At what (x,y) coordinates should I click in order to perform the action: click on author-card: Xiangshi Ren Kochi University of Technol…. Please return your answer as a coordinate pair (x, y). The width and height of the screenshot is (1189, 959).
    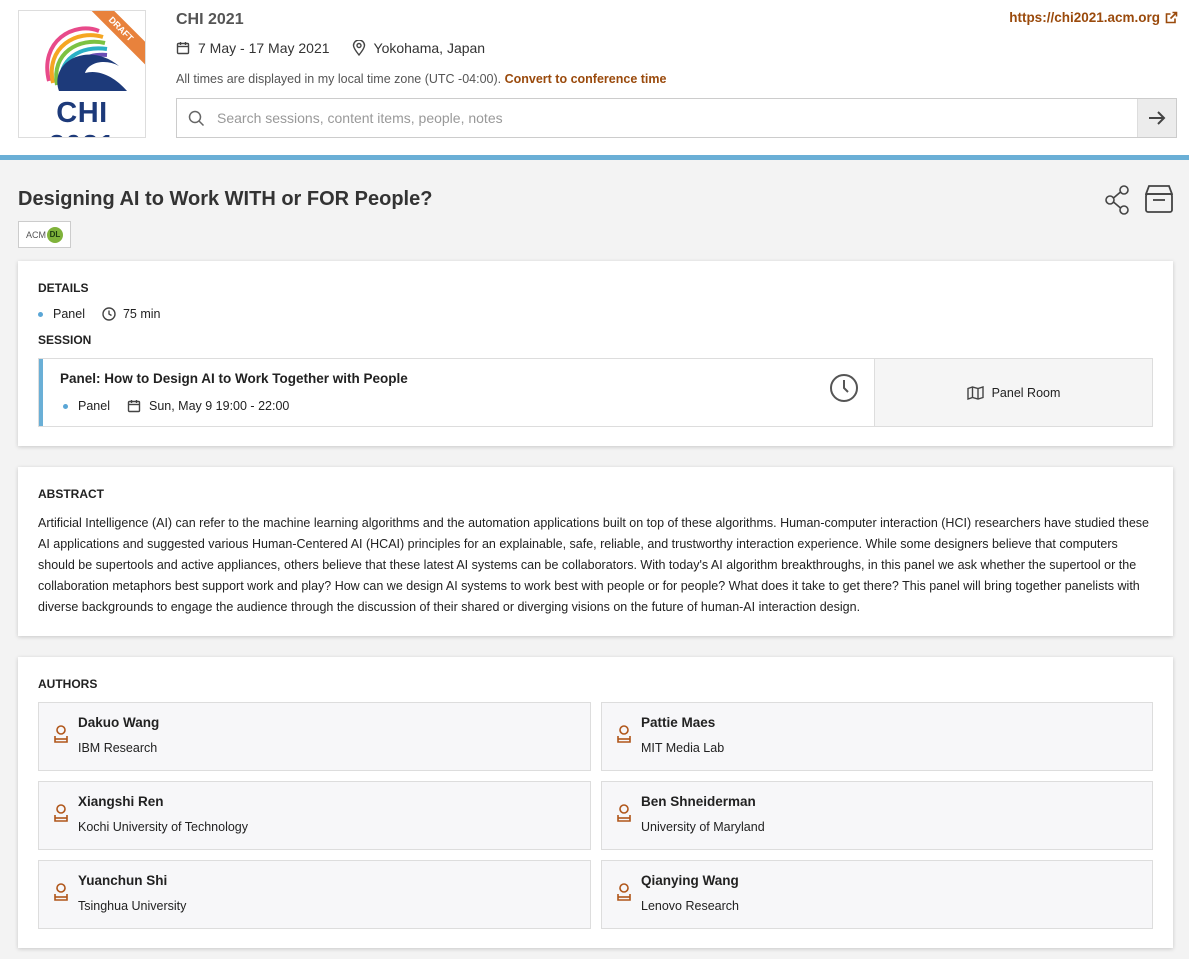
    Looking at the image, I should click on (314, 815).